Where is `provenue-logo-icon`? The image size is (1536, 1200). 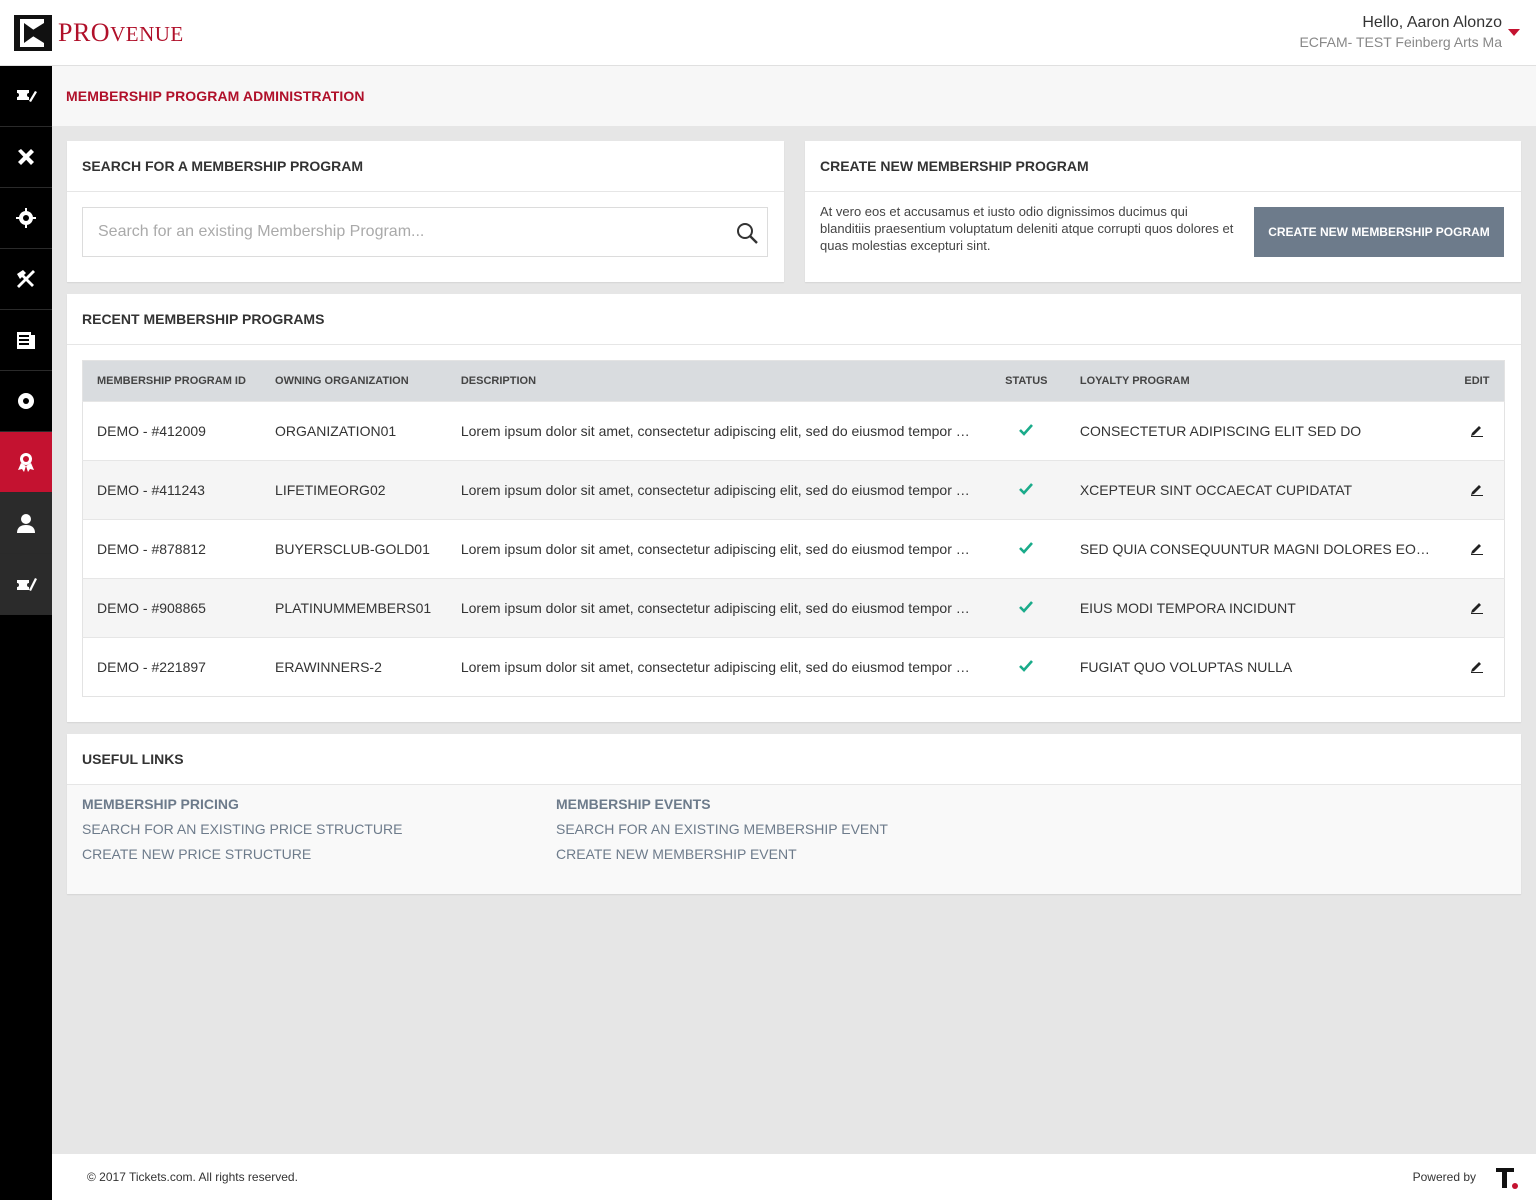 provenue-logo-icon is located at coordinates (33, 33).